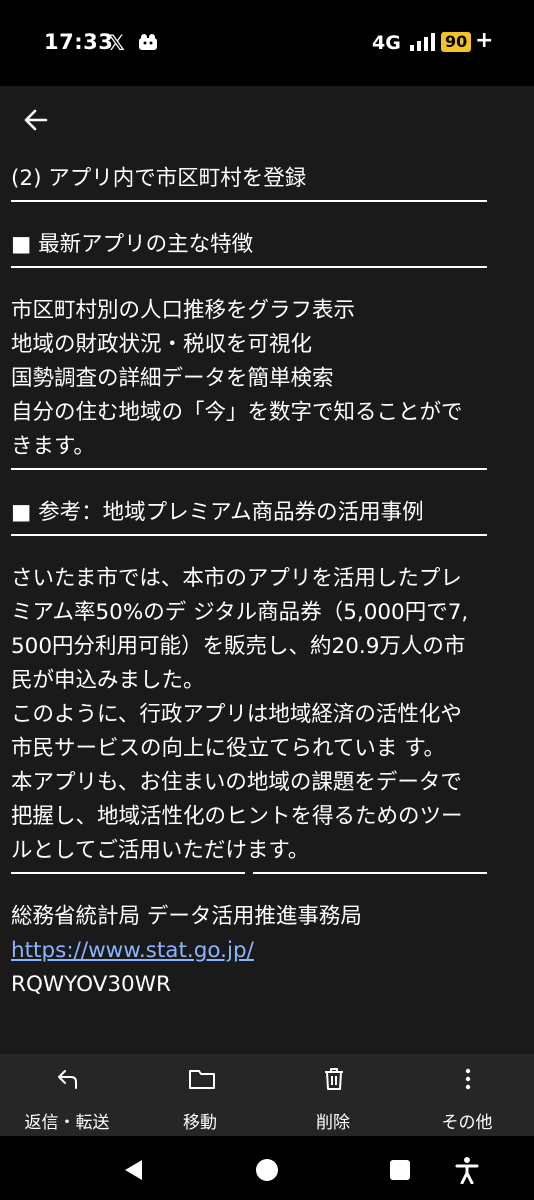  I want to click on delete-button: 削除, so click(333, 1095).